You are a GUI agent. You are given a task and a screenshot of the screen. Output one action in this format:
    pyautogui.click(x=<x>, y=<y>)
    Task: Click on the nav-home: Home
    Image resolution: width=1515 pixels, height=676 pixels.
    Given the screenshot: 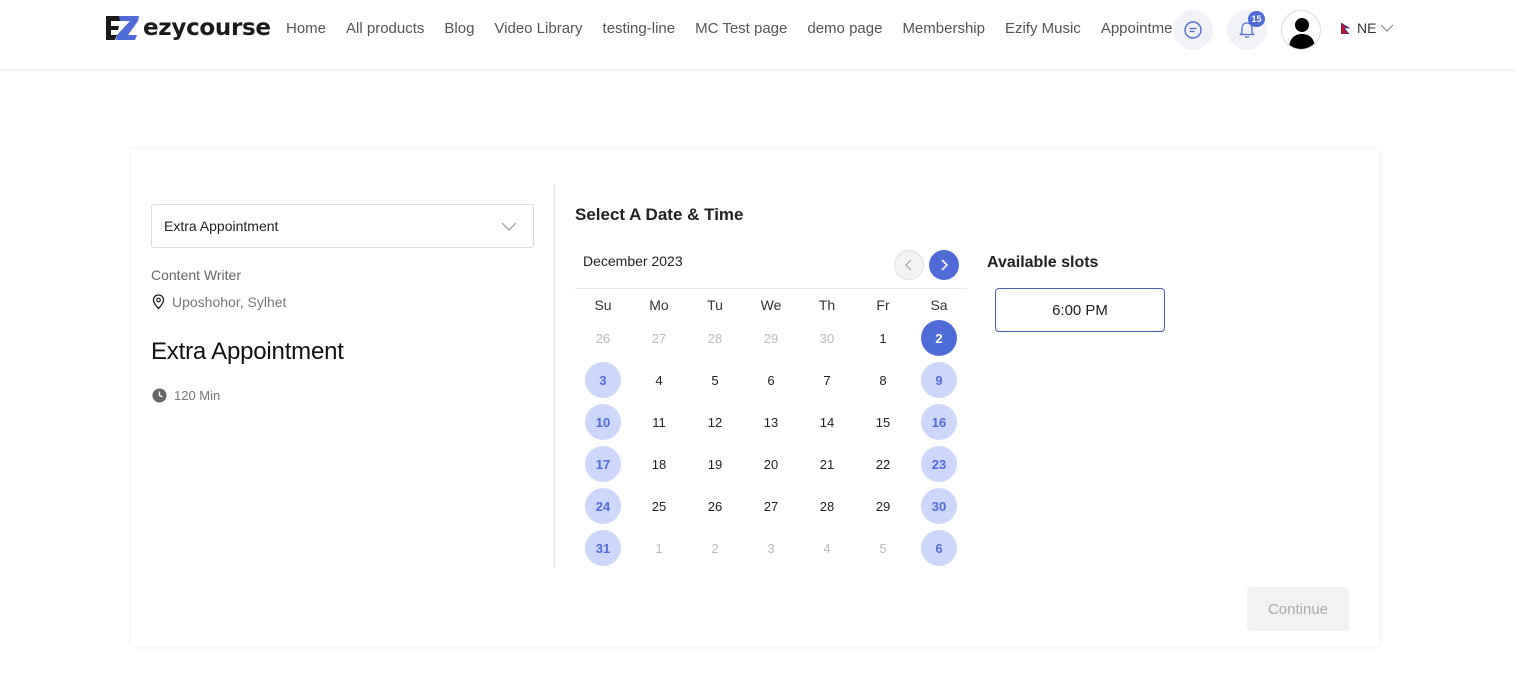 What is the action you would take?
    pyautogui.click(x=306, y=28)
    